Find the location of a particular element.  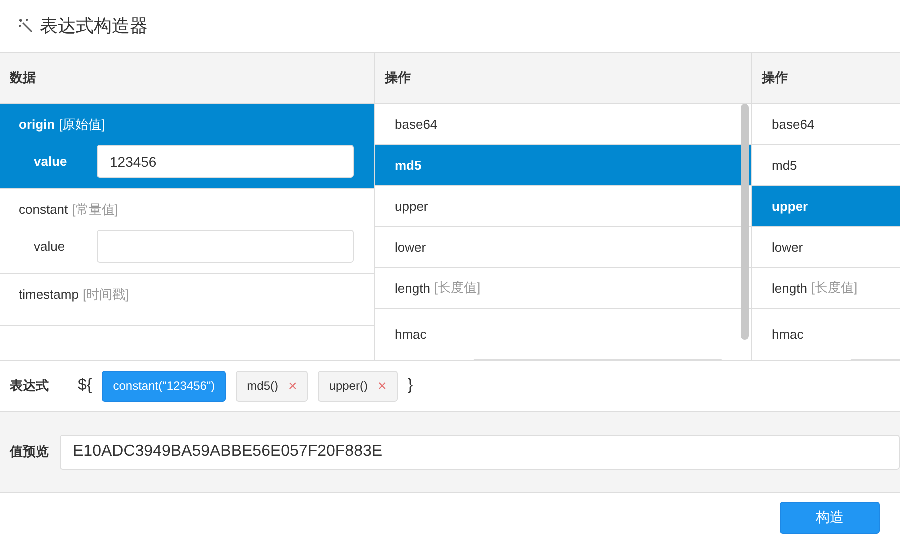

scrollbar is located at coordinates (745, 222).